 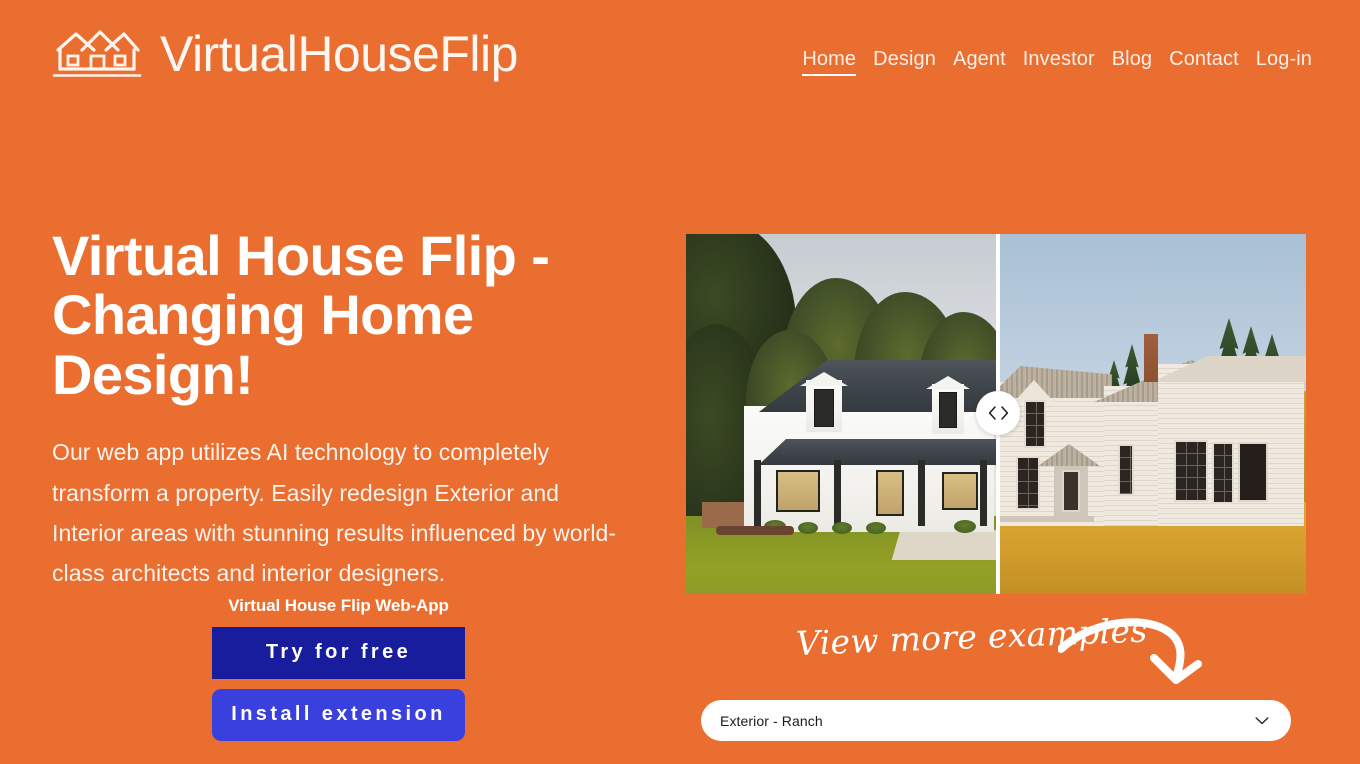 I want to click on brand-logo: VirtualHouseFlip, so click(x=285, y=54).